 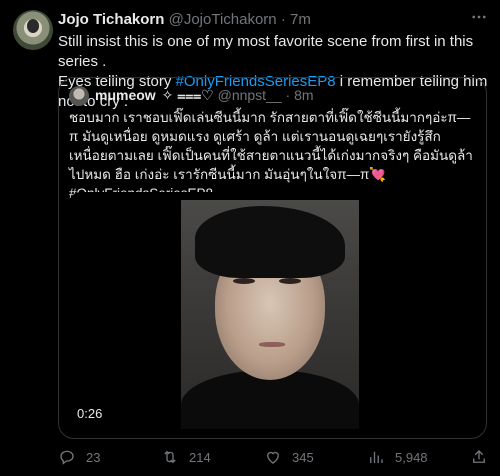 What do you see at coordinates (125, 95) in the screenshot?
I see `quote-author-name: mumeow` at bounding box center [125, 95].